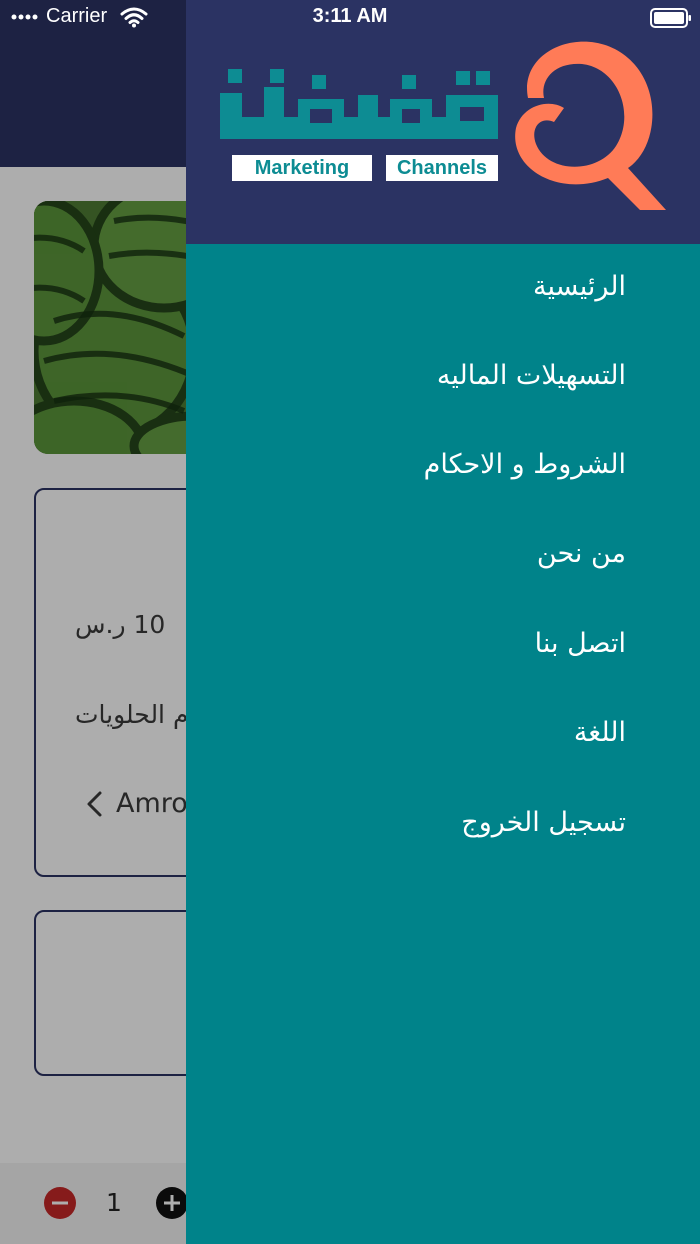  Describe the element at coordinates (590, 125) in the screenshot. I see `logo-q-mark` at that location.